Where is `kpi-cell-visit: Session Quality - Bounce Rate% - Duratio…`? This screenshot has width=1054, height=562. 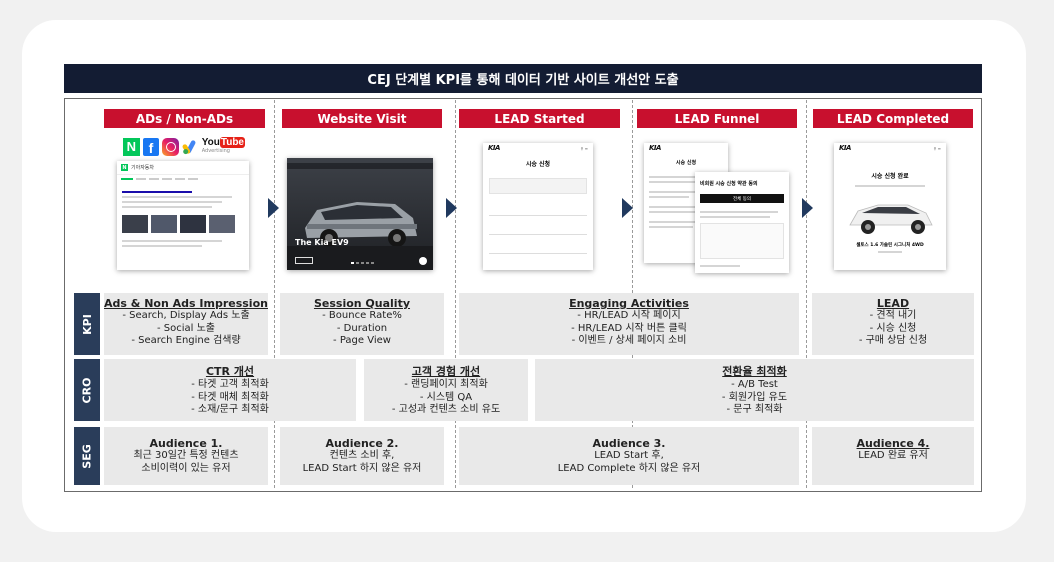 kpi-cell-visit: Session Quality - Bounce Rate% - Duratio… is located at coordinates (362, 324).